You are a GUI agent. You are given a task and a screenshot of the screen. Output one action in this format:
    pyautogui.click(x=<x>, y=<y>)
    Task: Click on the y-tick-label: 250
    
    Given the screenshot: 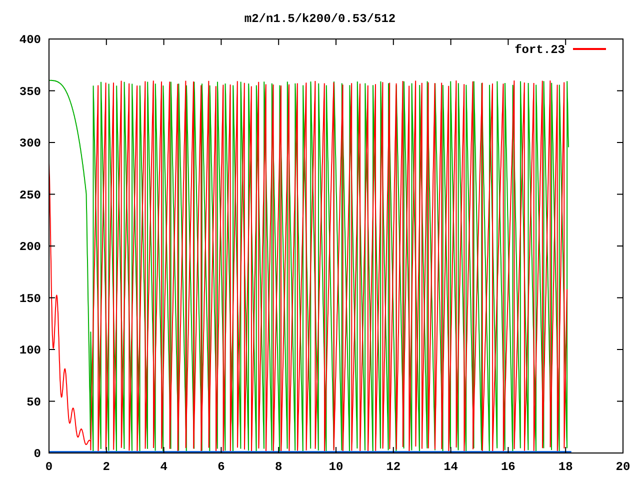 What is the action you would take?
    pyautogui.click(x=30, y=195)
    